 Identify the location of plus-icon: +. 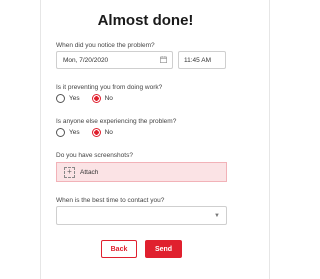
(69, 172).